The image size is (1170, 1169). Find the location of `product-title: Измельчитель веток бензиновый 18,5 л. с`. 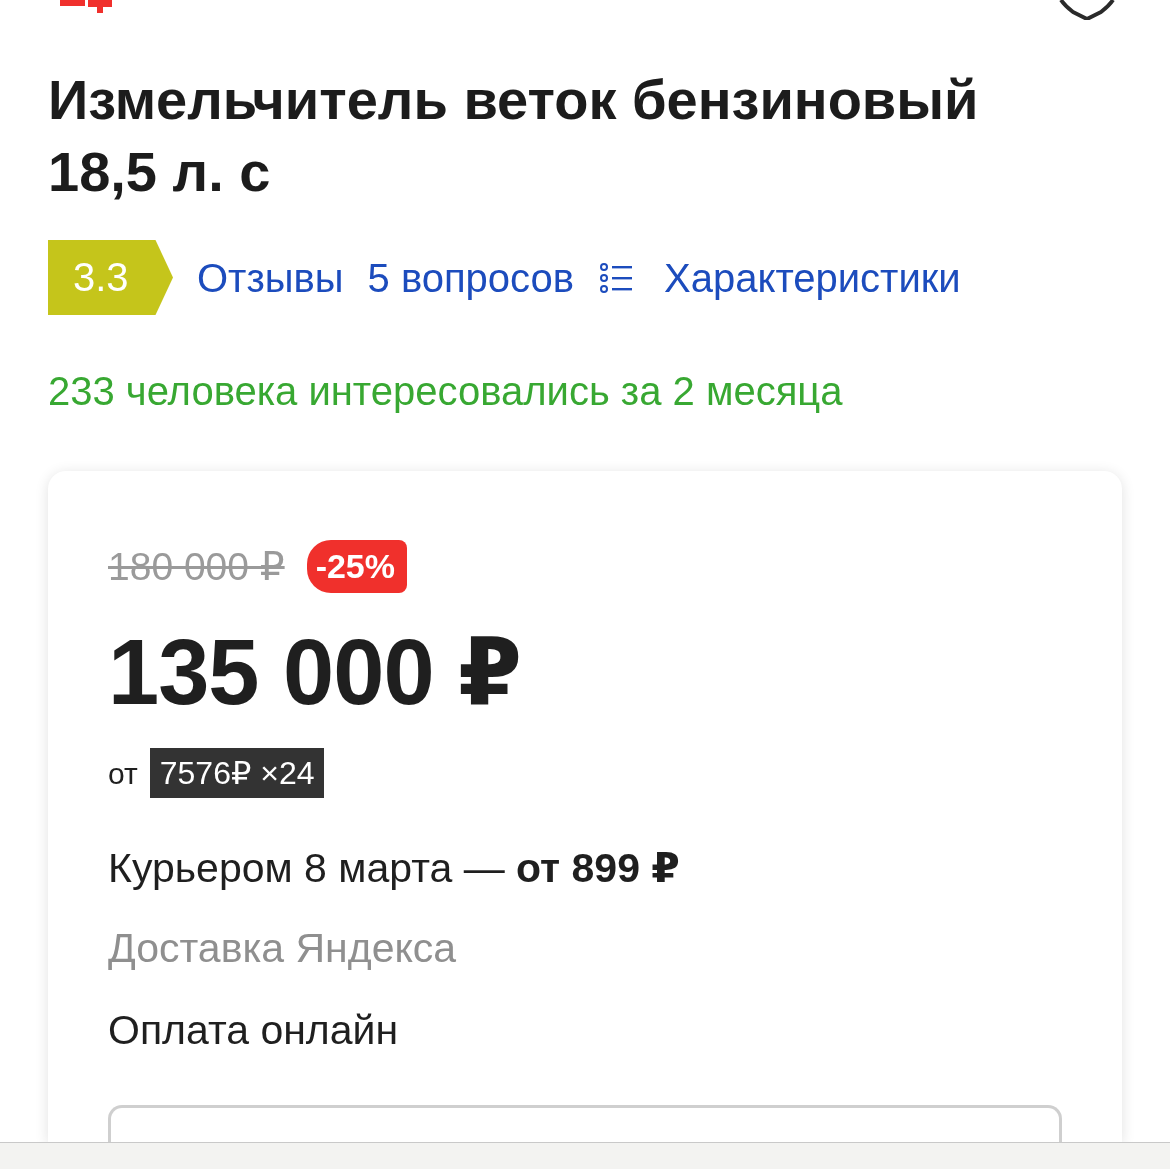

product-title: Измельчитель веток бензиновый 18,5 л. с is located at coordinates (514, 136).